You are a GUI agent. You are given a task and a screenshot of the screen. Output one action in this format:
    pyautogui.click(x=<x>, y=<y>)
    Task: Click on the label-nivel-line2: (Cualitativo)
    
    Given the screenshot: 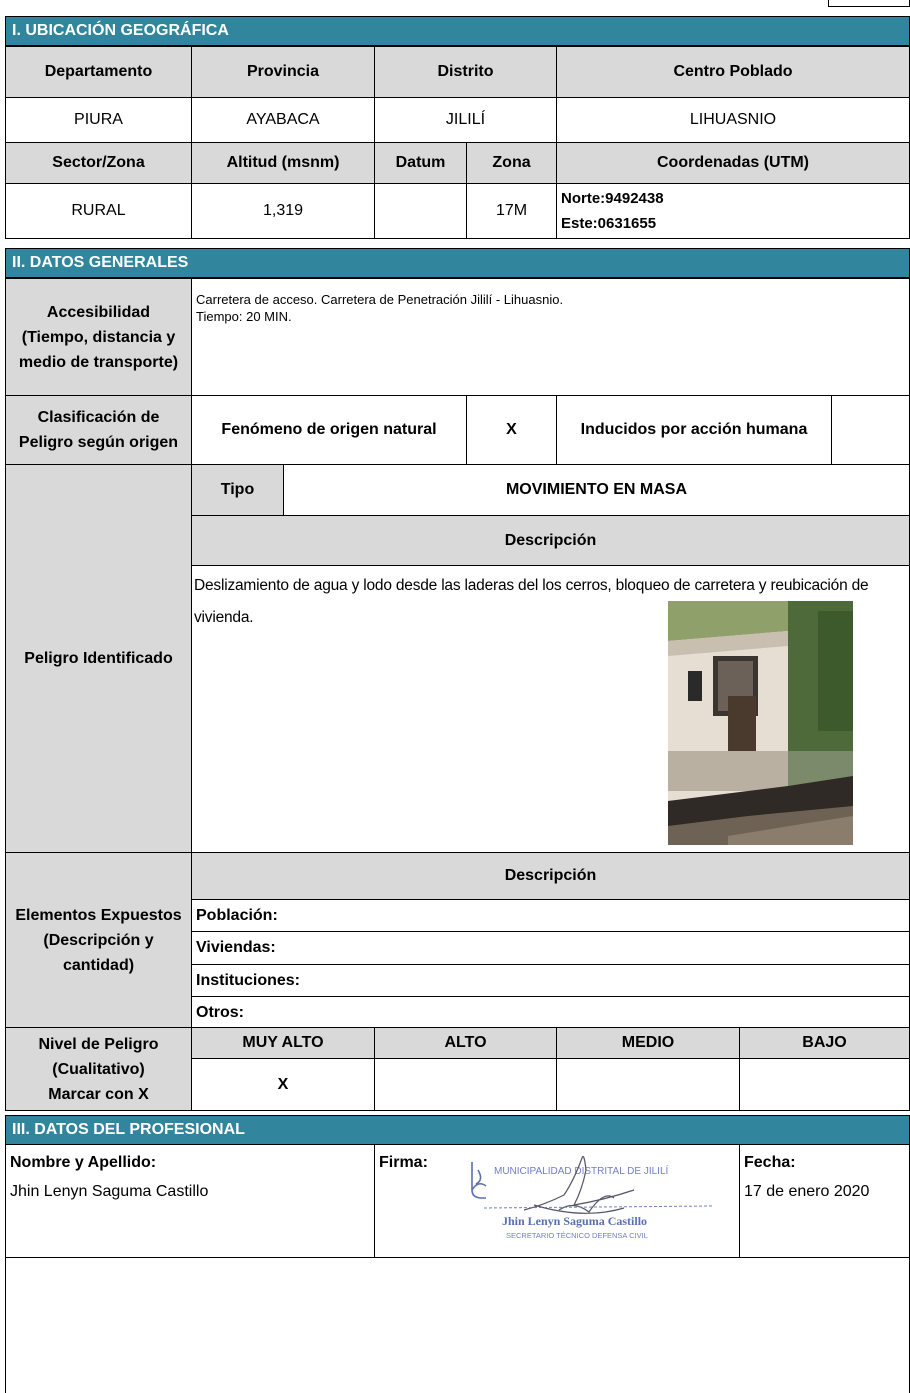 What is the action you would take?
    pyautogui.click(x=98, y=1069)
    